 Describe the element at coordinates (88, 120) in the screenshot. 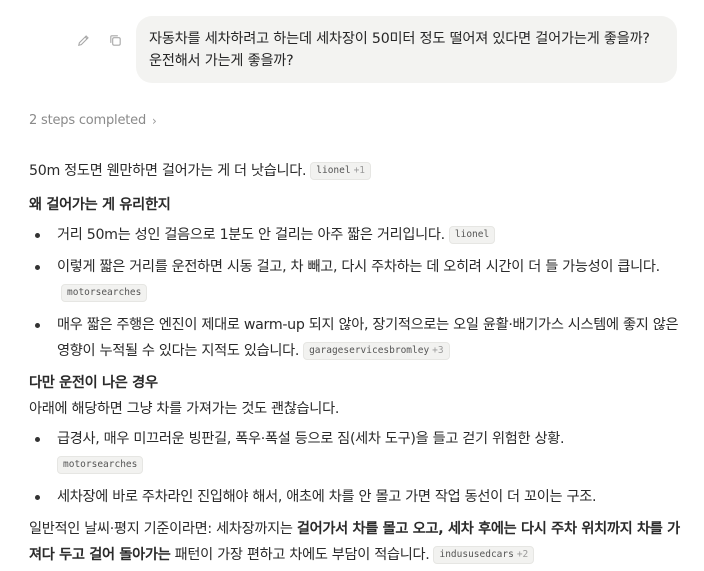

I see `steps-label: 2 steps completed` at that location.